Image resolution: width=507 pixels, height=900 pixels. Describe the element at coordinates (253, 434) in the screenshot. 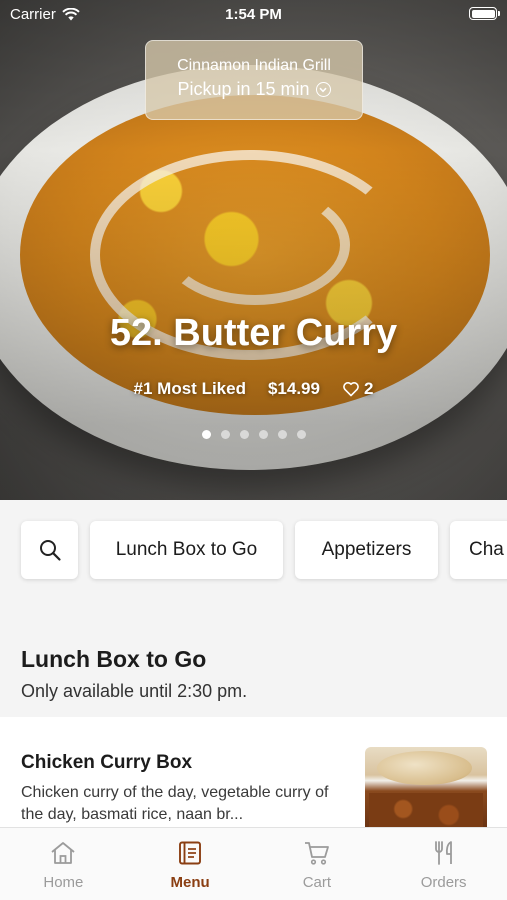

I see `carousel-dots` at that location.